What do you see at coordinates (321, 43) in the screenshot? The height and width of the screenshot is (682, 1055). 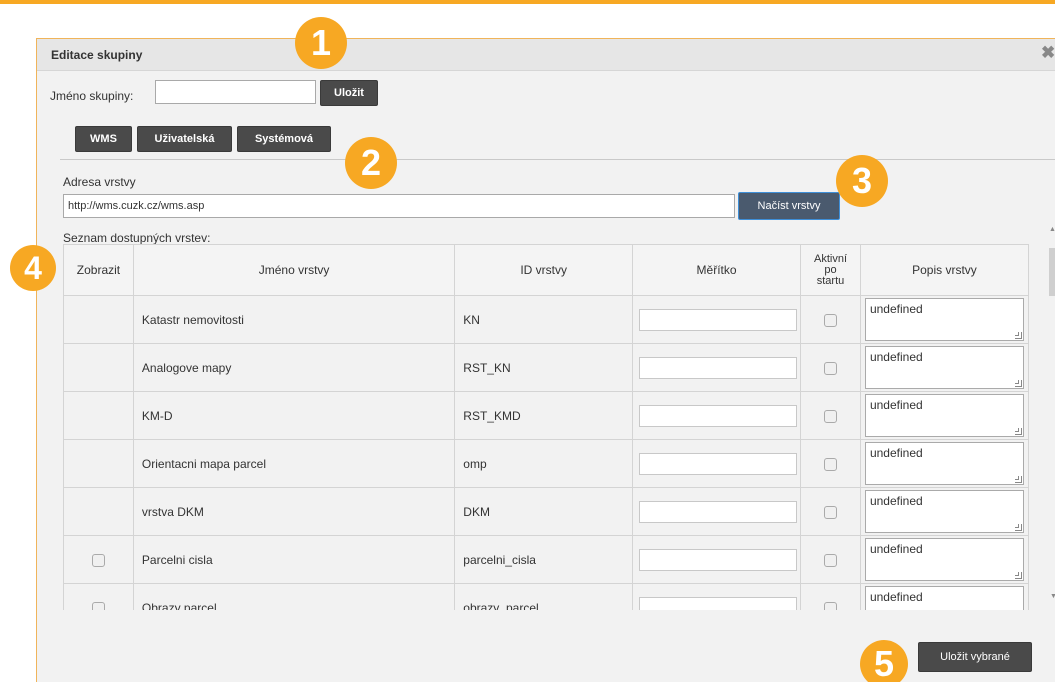 I see `callout-marker-1: 1` at bounding box center [321, 43].